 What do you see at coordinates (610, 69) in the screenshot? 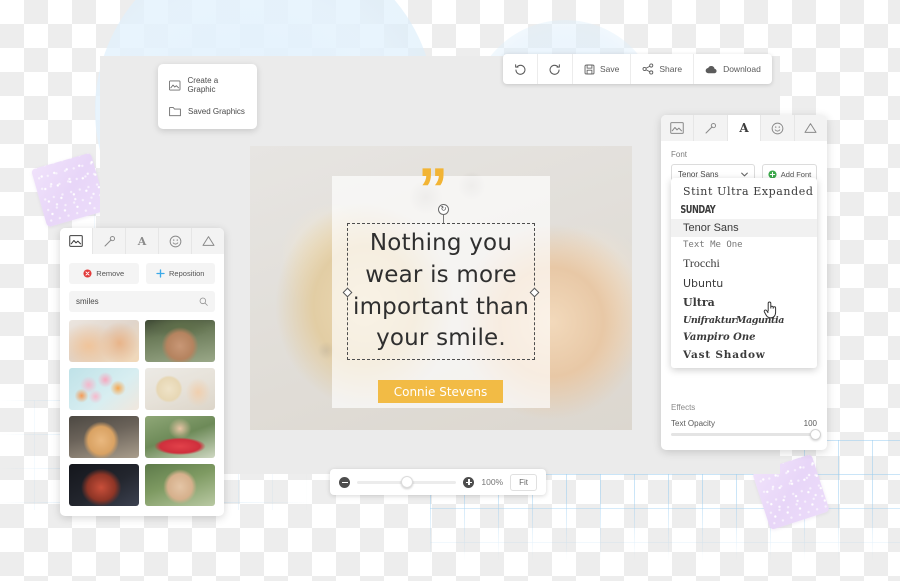
I see `save-label: Save` at bounding box center [610, 69].